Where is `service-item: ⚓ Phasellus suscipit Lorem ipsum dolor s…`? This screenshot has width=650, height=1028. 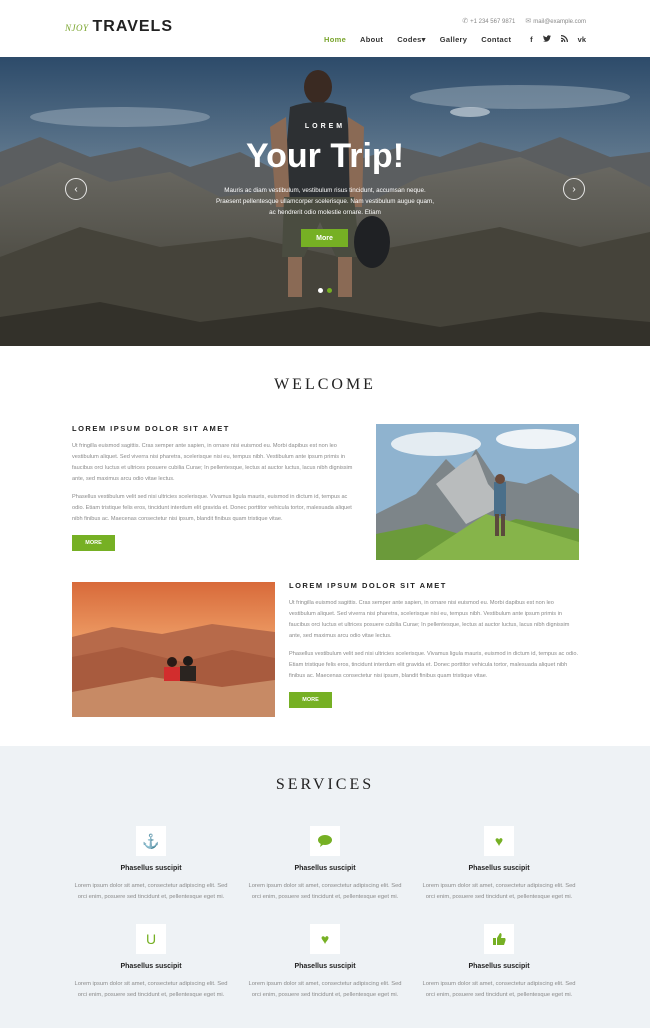 service-item: ⚓ Phasellus suscipit Lorem ipsum dolor s… is located at coordinates (151, 864).